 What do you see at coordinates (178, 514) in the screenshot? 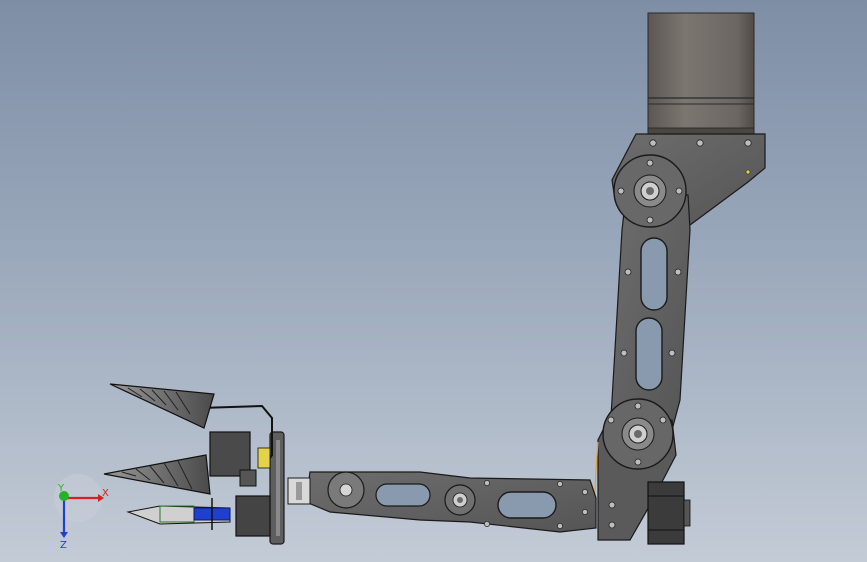
I see `gripper-lead-screw` at bounding box center [178, 514].